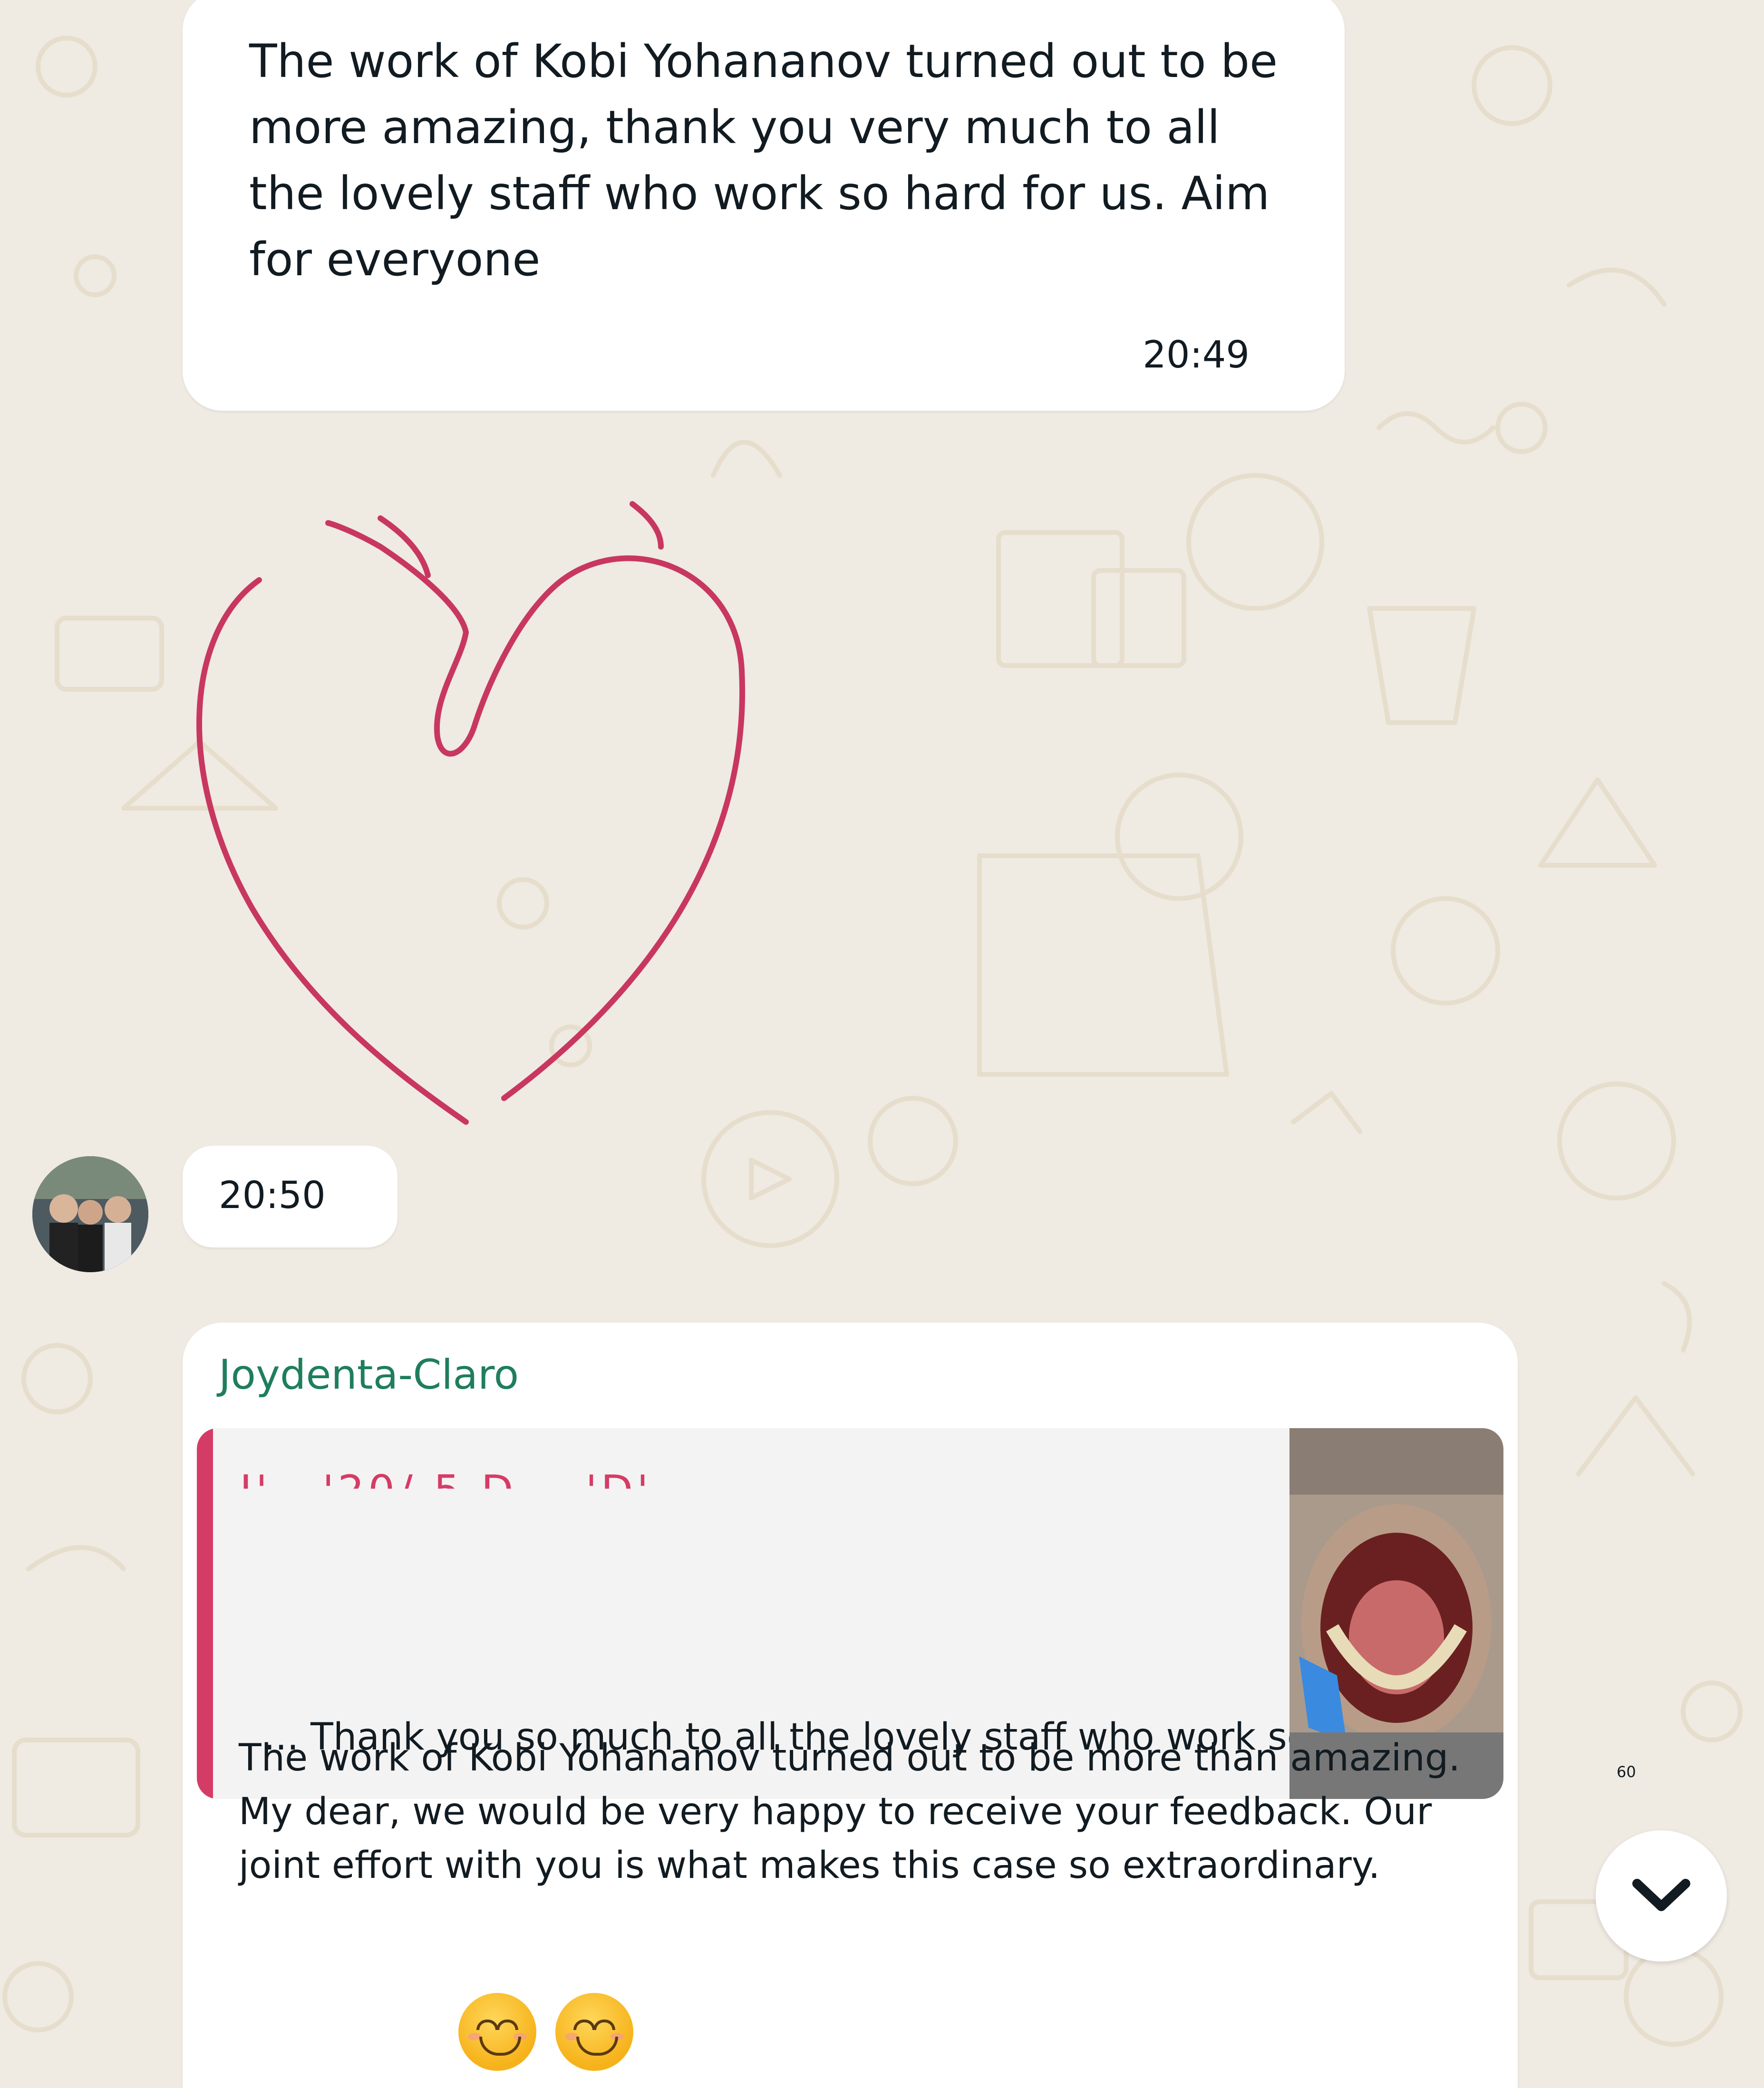 This screenshot has width=1764, height=2088. I want to click on heart-icon, so click(473, 784).